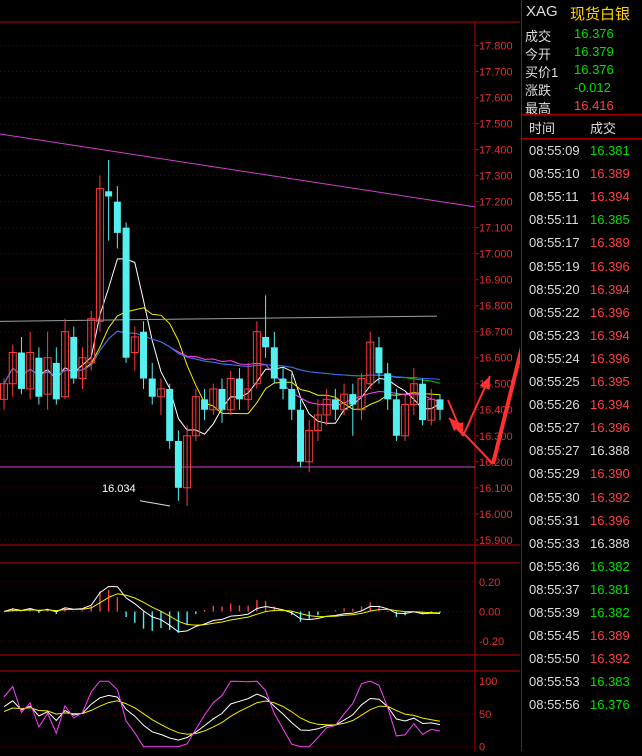 The width and height of the screenshot is (642, 756). Describe the element at coordinates (582, 362) in the screenshot. I see `tick-row: 08:55:24 16.396` at that location.